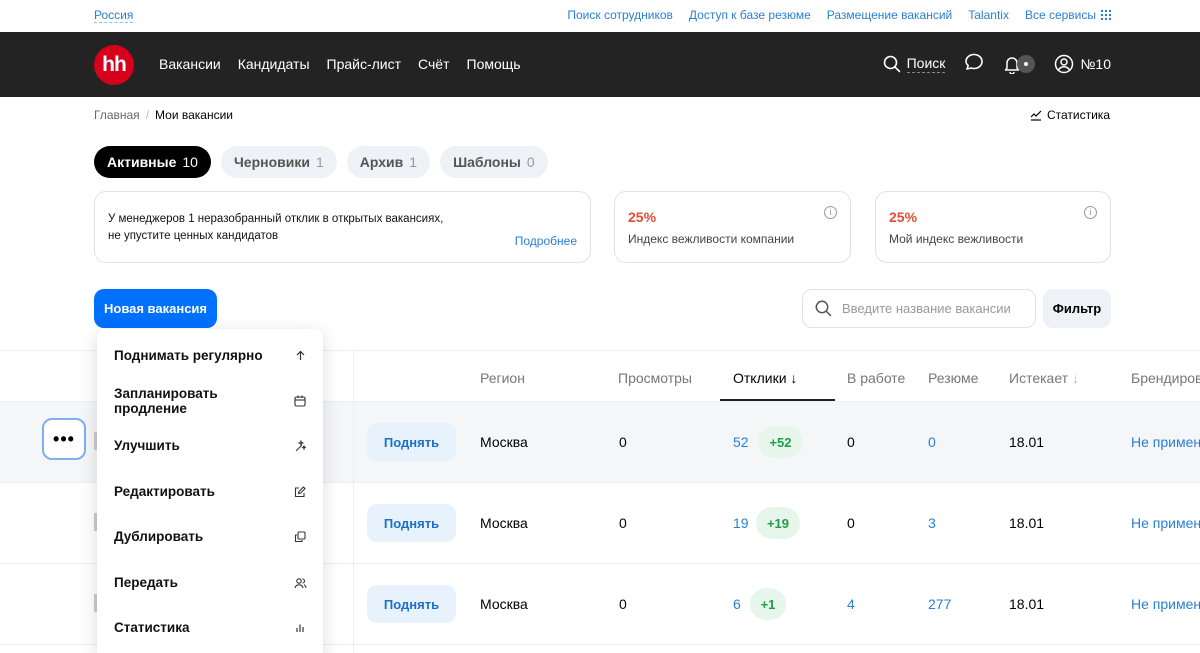 The height and width of the screenshot is (653, 1200). Describe the element at coordinates (210, 445) in the screenshot. I see `menu-item-improve: Улучшить` at that location.